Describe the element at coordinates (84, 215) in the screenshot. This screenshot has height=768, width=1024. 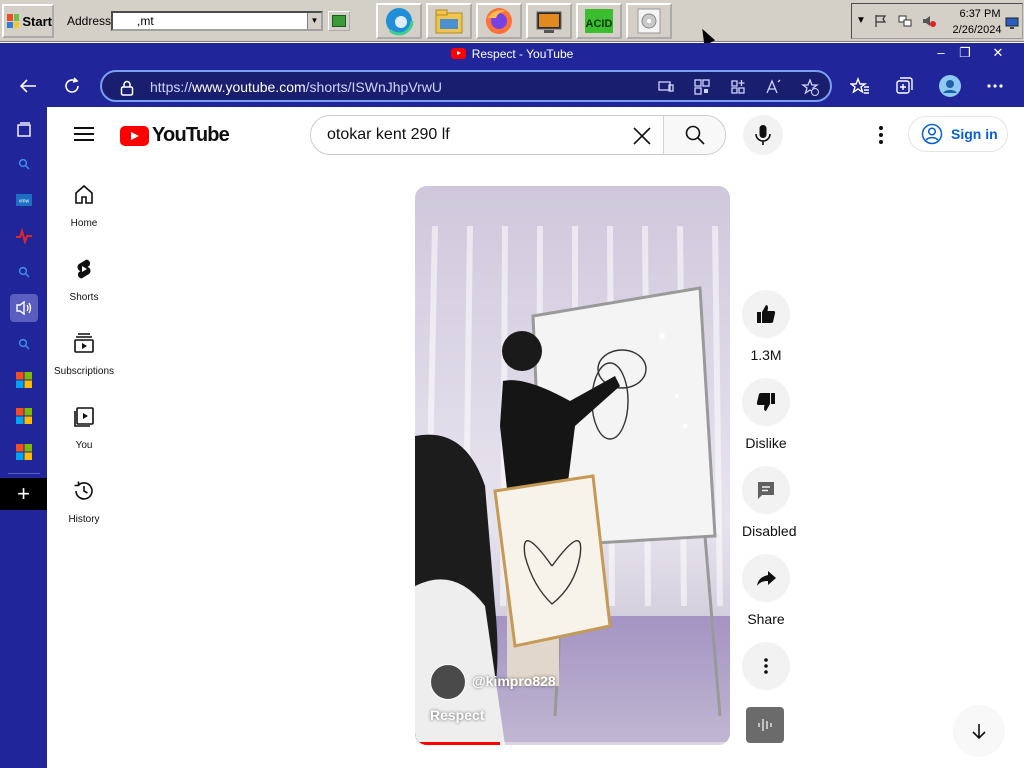
I see `guide-item-home: Home` at that location.